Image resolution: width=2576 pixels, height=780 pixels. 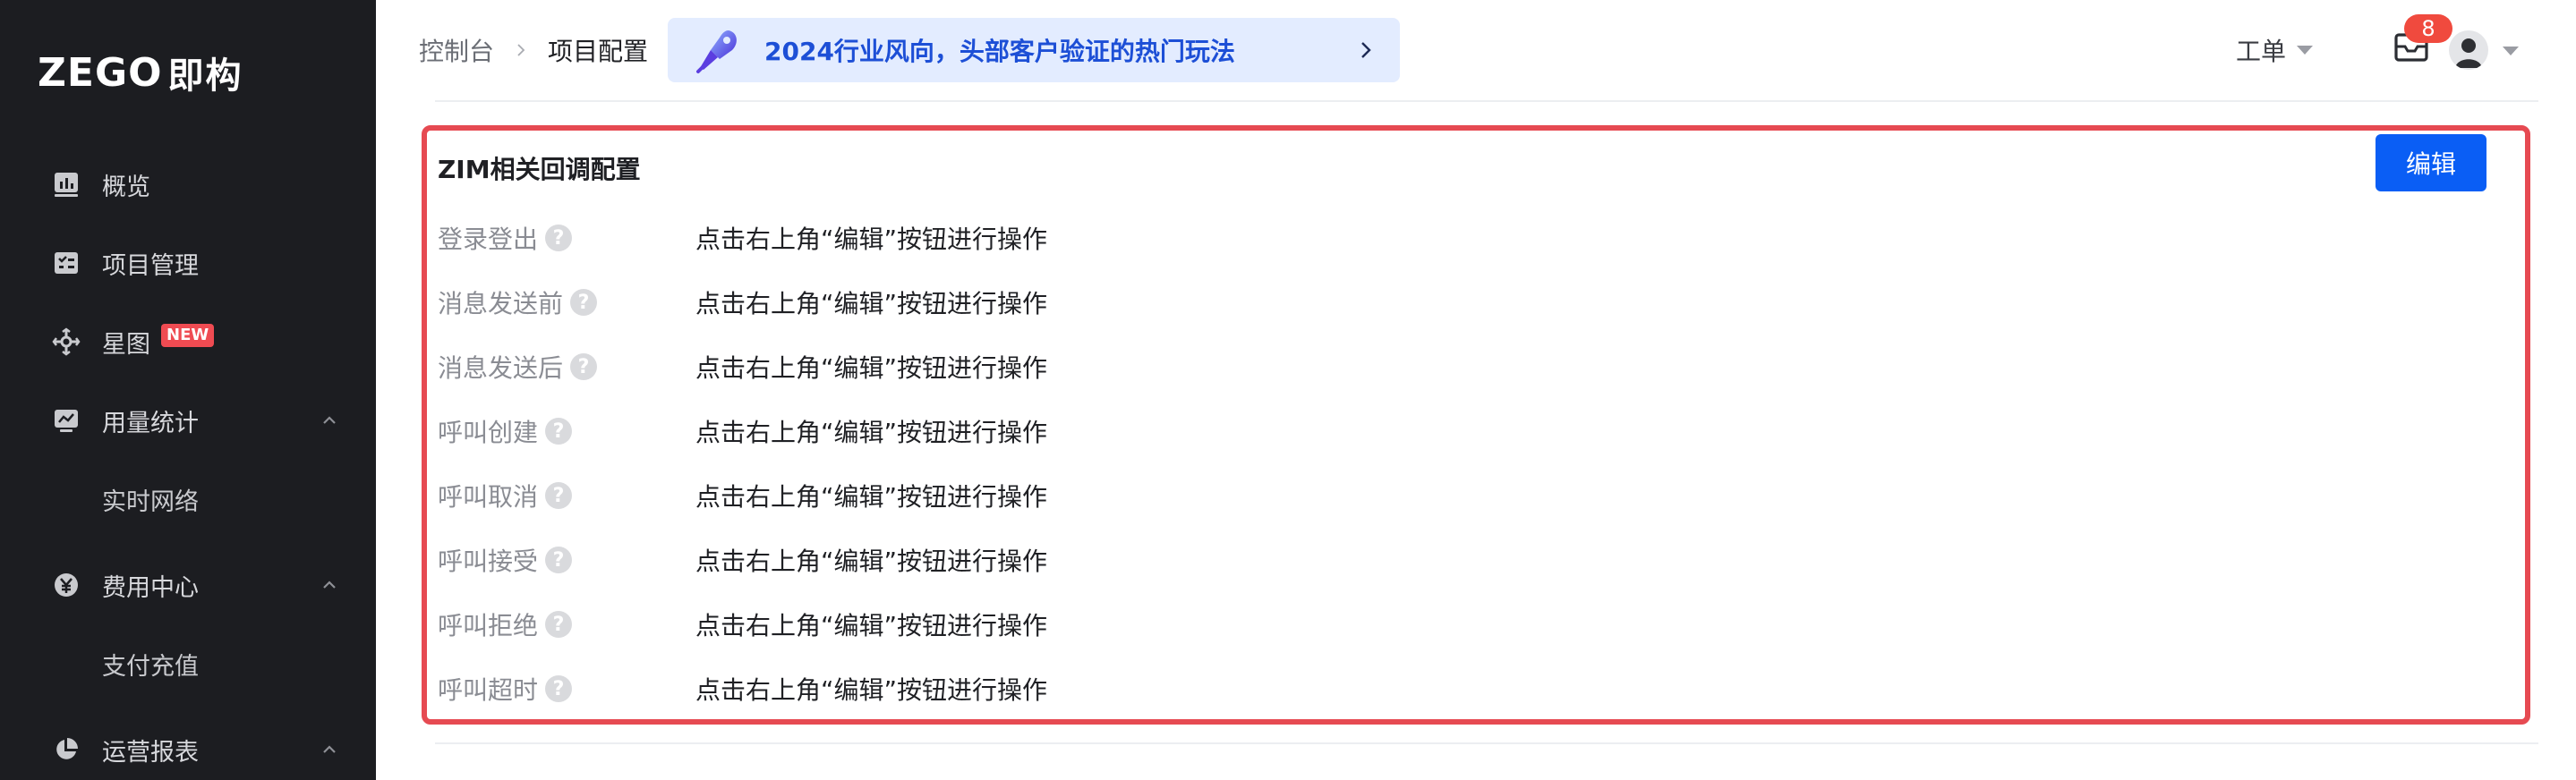 I want to click on sidebar-item-star-map: 星图 NEW, so click(x=188, y=342).